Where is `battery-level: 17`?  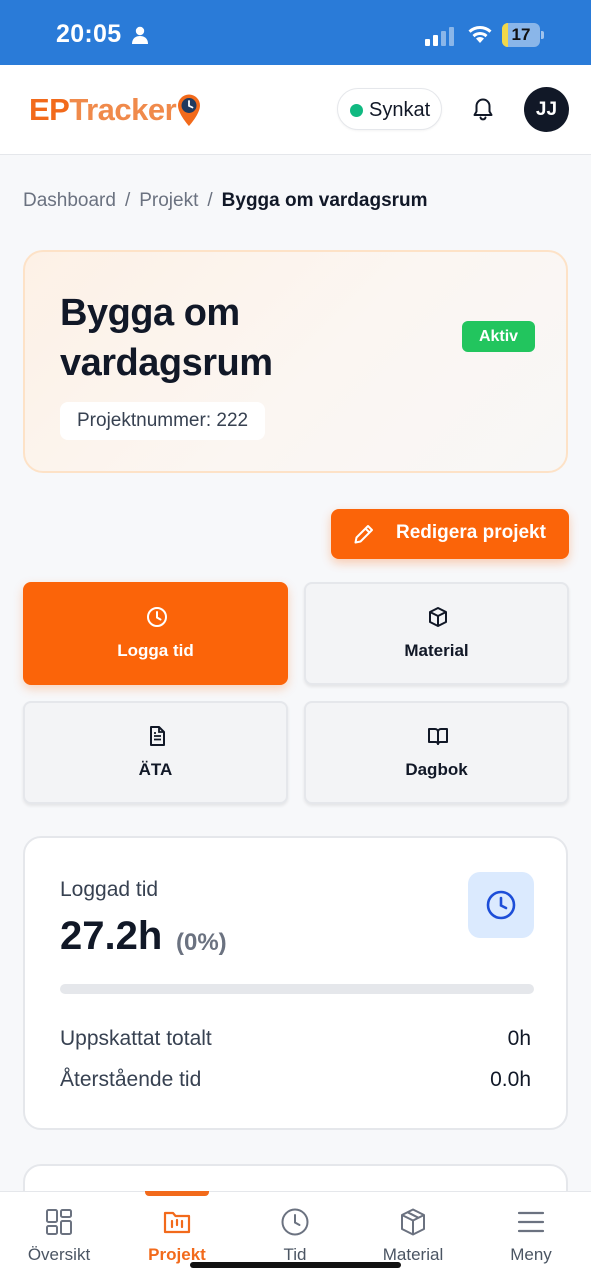
battery-level: 17 is located at coordinates (521, 34).